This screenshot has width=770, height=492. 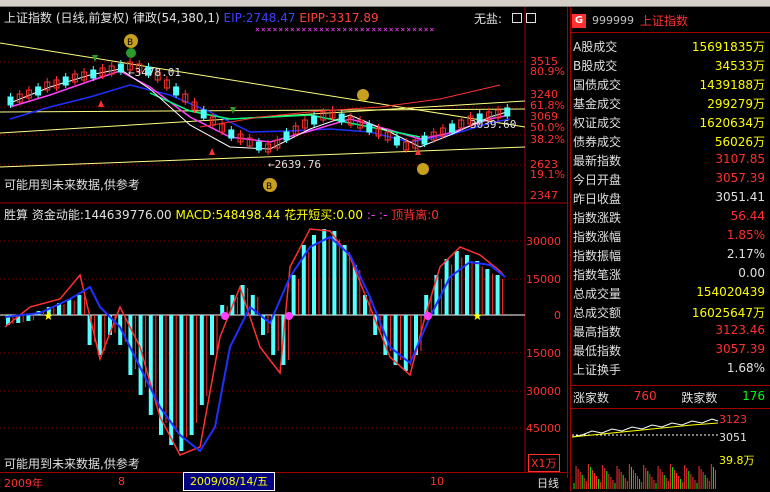 What do you see at coordinates (737, 460) in the screenshot?
I see `mini-volume: 39.8万` at bounding box center [737, 460].